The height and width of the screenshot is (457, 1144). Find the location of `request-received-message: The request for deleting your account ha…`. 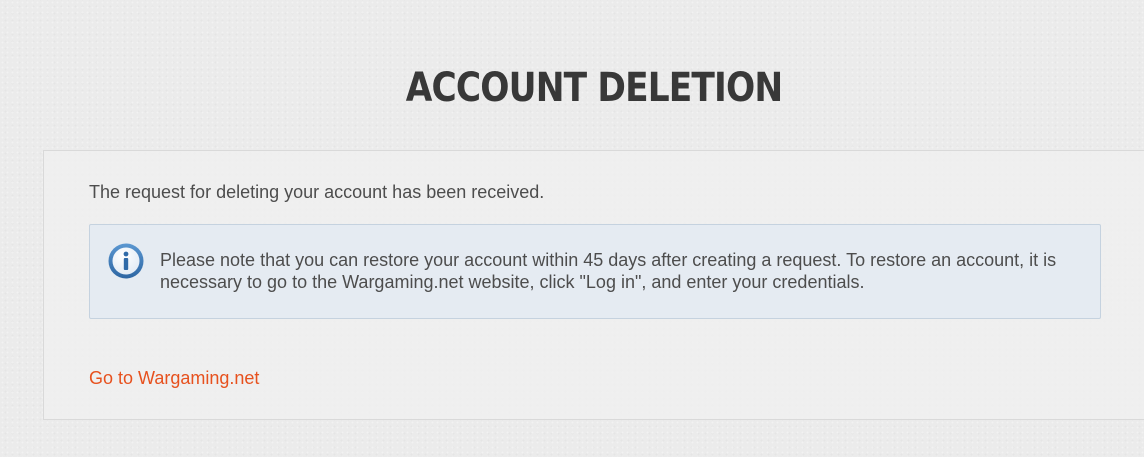

request-received-message: The request for deleting your account ha… is located at coordinates (317, 192).